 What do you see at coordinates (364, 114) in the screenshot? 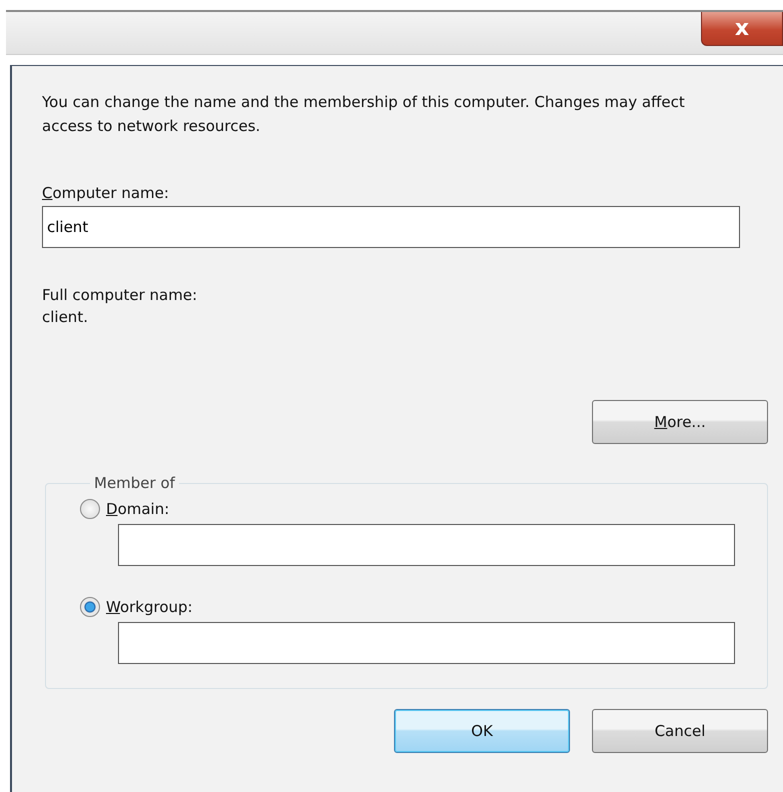
I see `description-text: You can change the name and the membership of this computer. Changes may affect access to network resources.` at bounding box center [364, 114].